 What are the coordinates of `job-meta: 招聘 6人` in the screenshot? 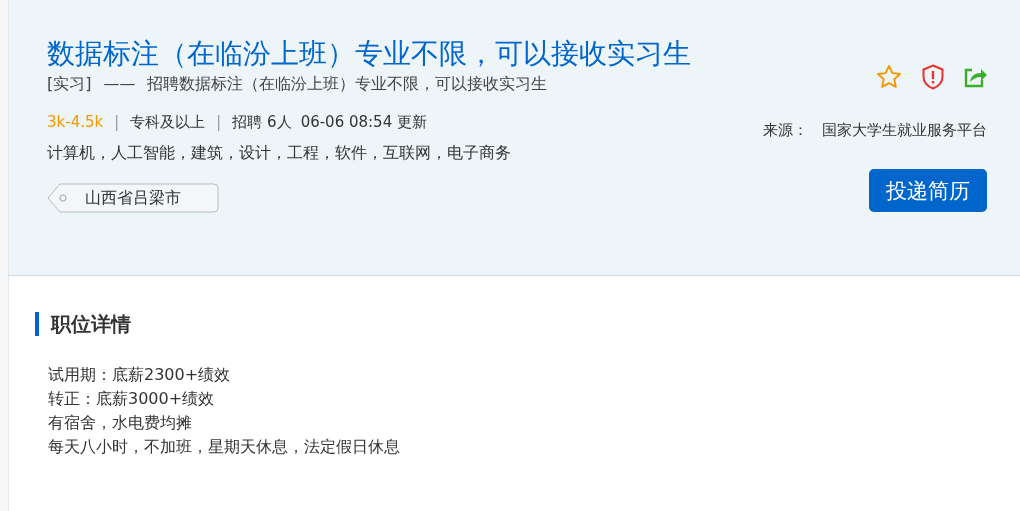 It's located at (262, 122).